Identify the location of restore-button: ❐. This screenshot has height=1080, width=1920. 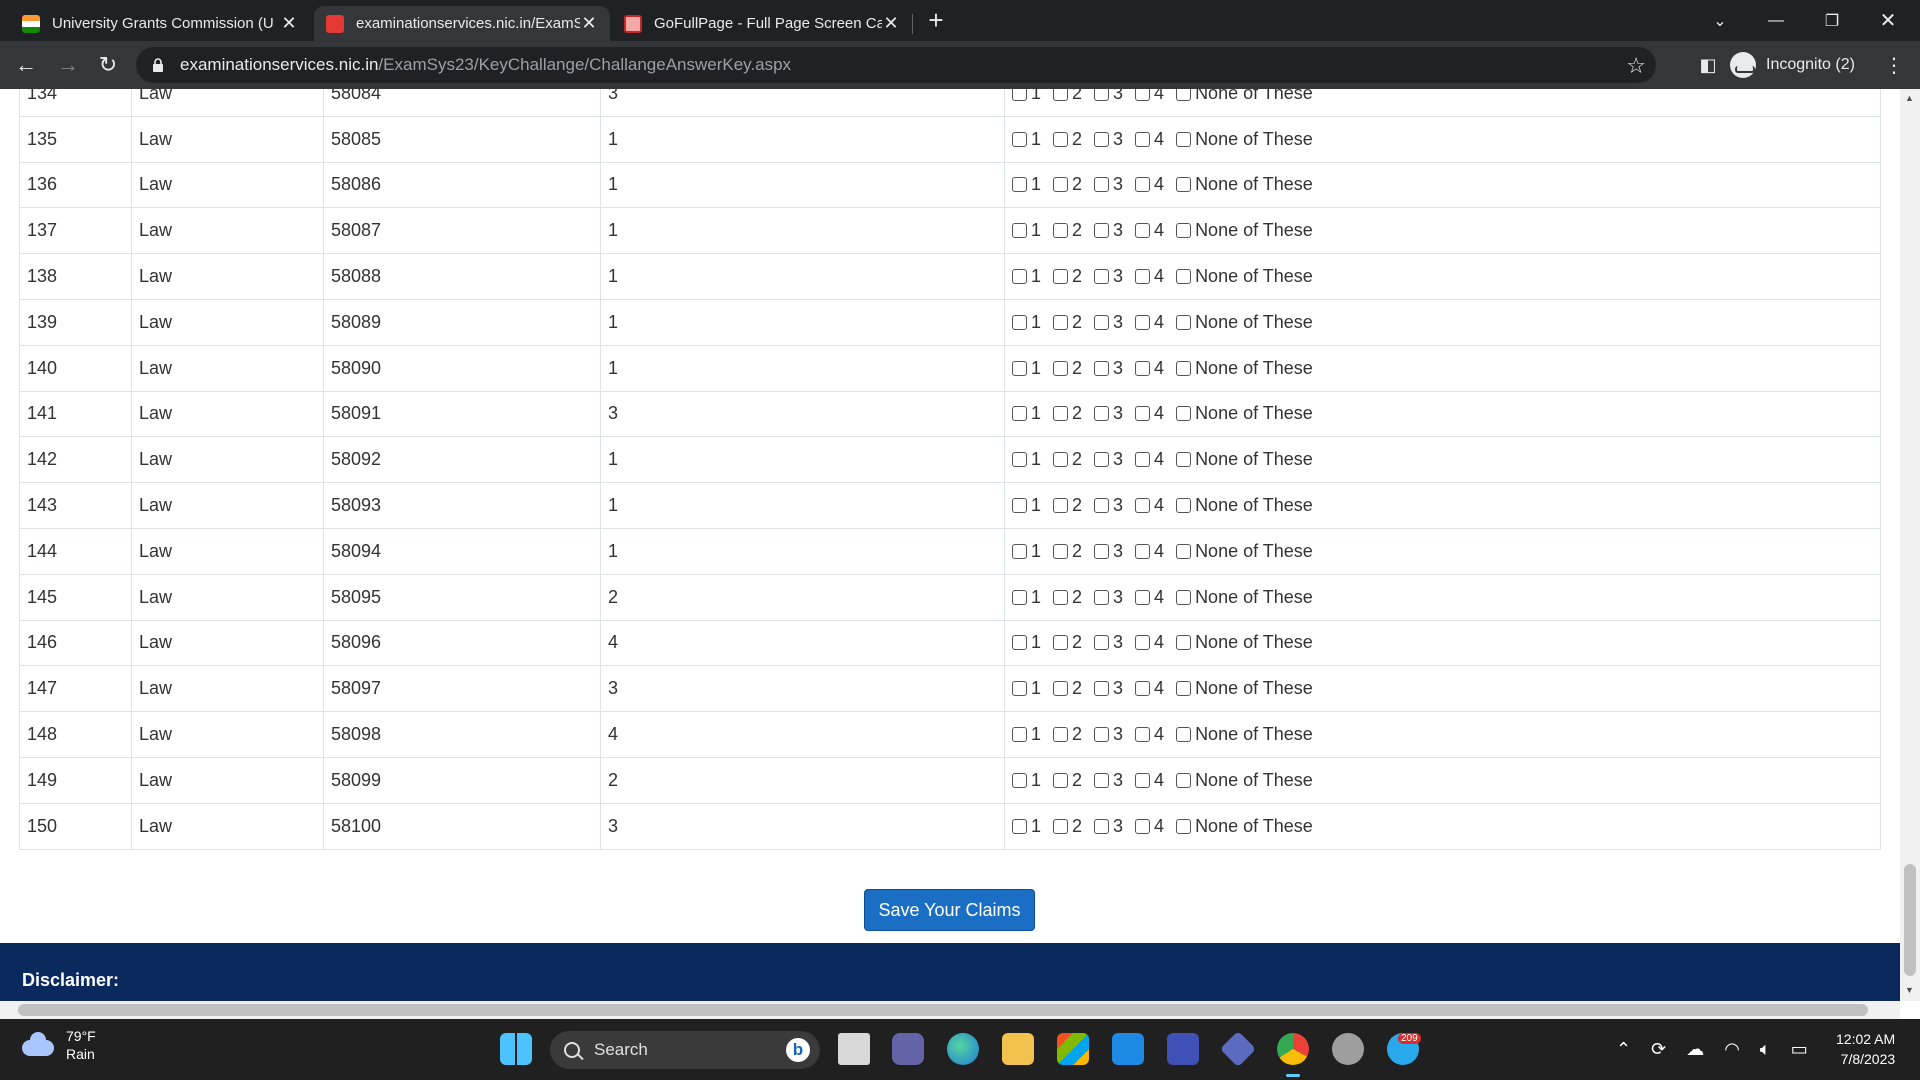
(1832, 20).